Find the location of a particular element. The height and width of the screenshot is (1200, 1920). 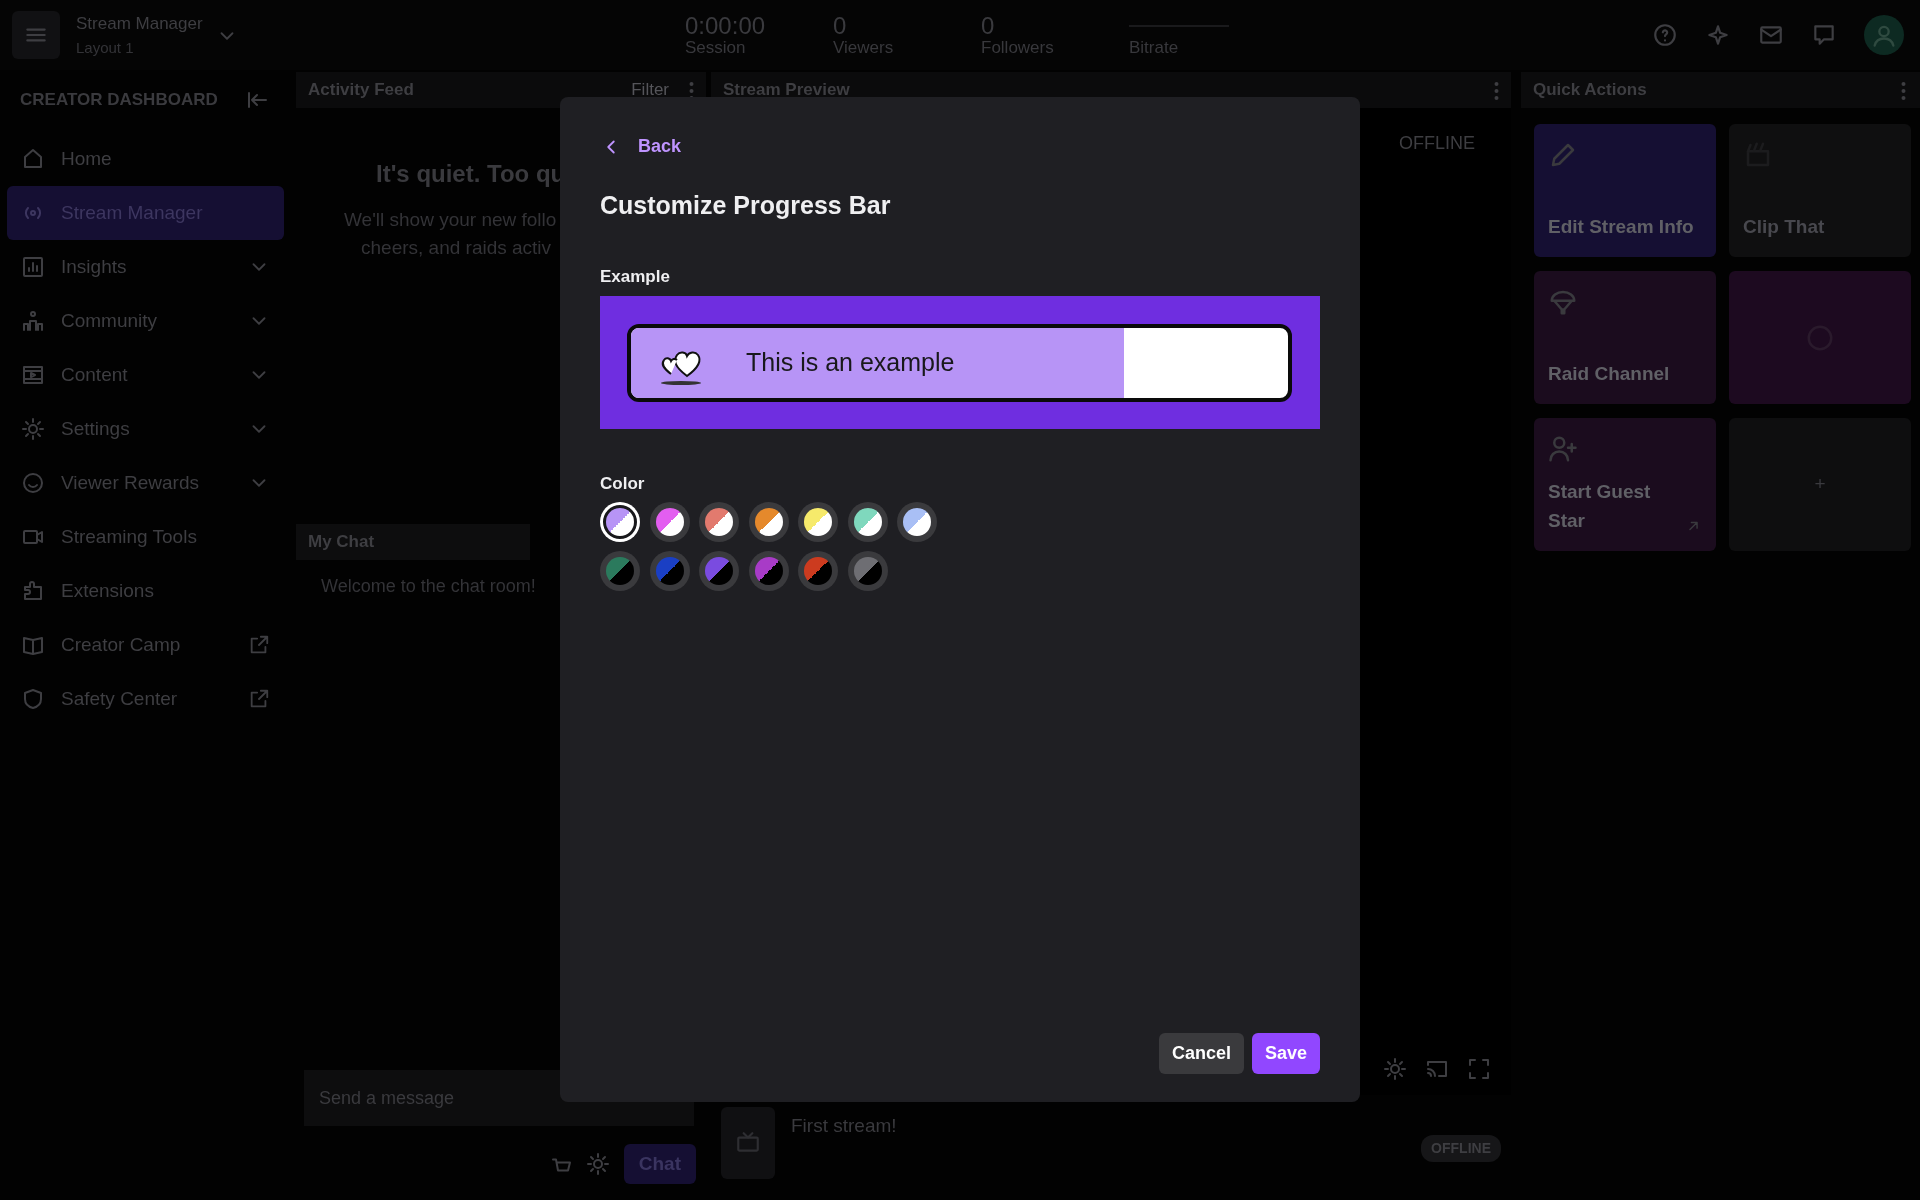

sparkle-icon is located at coordinates (1718, 35).